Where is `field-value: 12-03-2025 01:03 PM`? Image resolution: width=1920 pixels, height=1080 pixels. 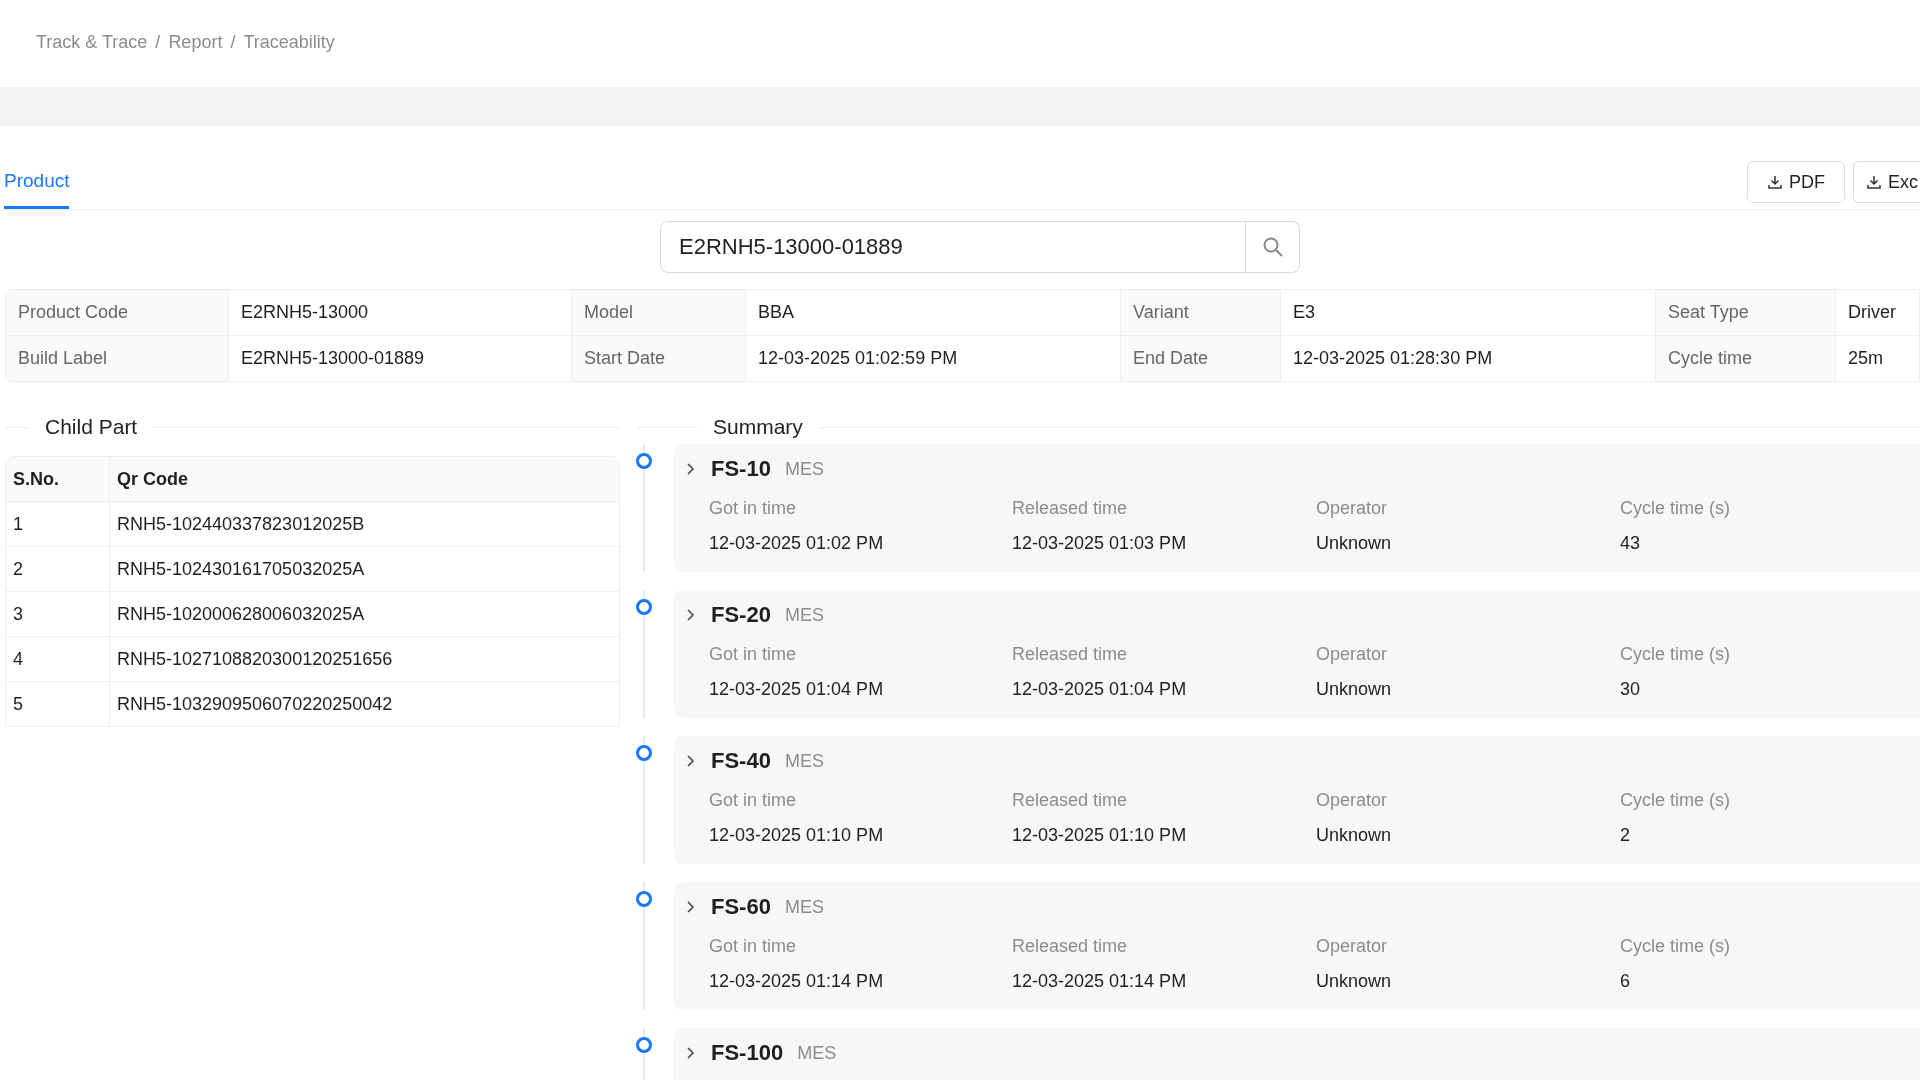 field-value: 12-03-2025 01:03 PM is located at coordinates (1100, 543).